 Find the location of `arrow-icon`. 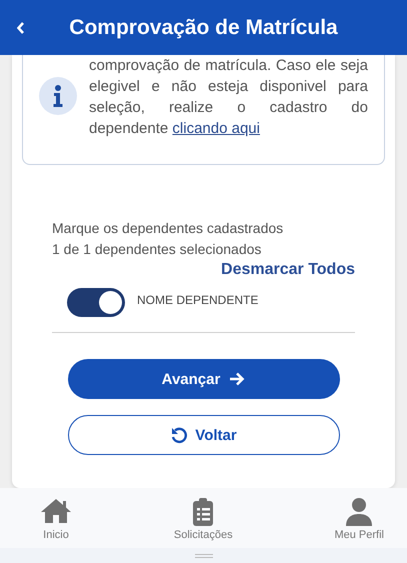

arrow-icon is located at coordinates (237, 379).